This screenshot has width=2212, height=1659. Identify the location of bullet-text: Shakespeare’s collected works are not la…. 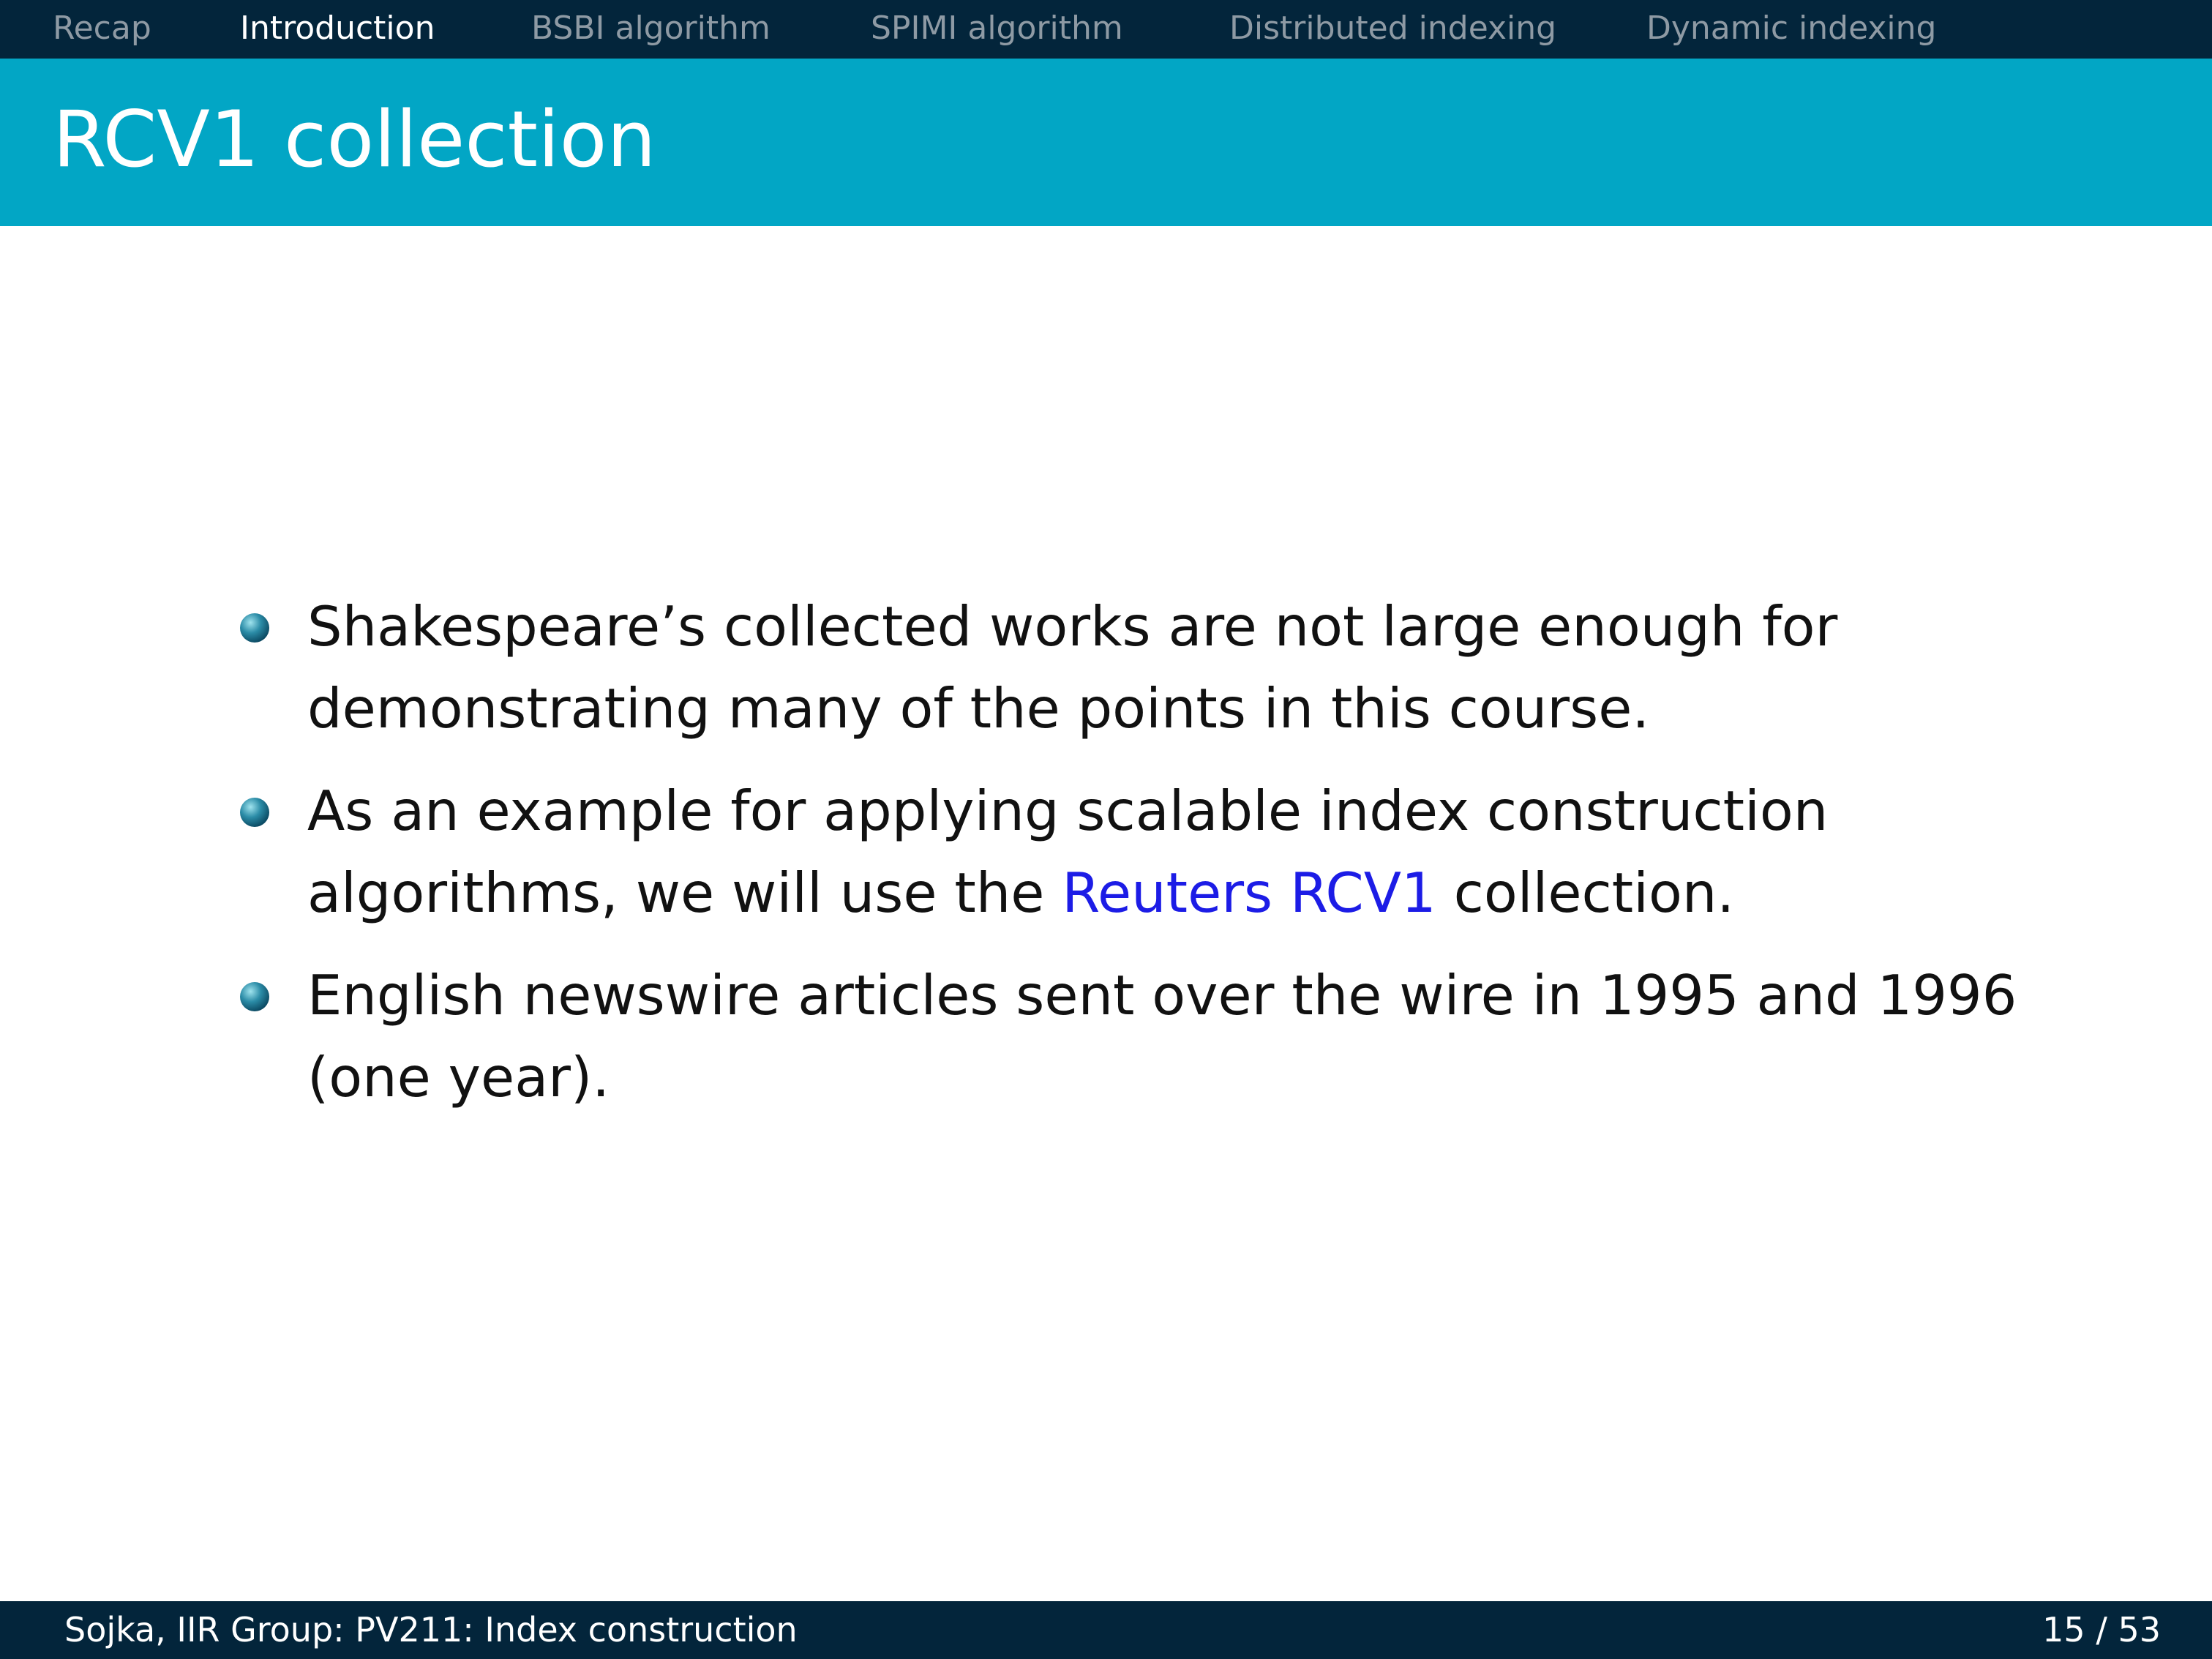
(1072, 667).